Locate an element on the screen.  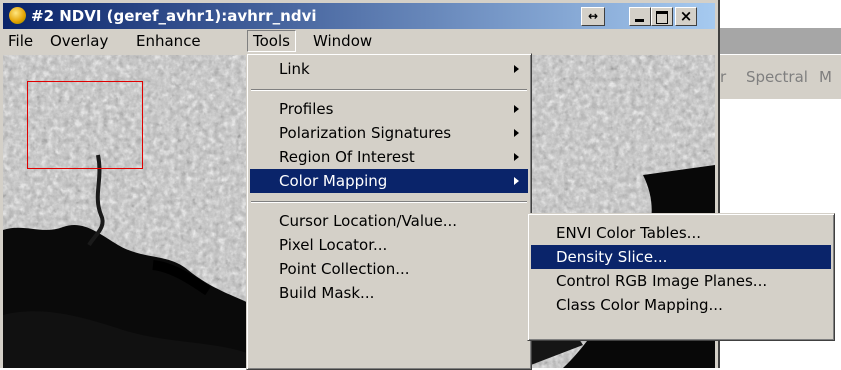
menu-item-polarization-signatures: Polarization Signatures is located at coordinates (389, 133).